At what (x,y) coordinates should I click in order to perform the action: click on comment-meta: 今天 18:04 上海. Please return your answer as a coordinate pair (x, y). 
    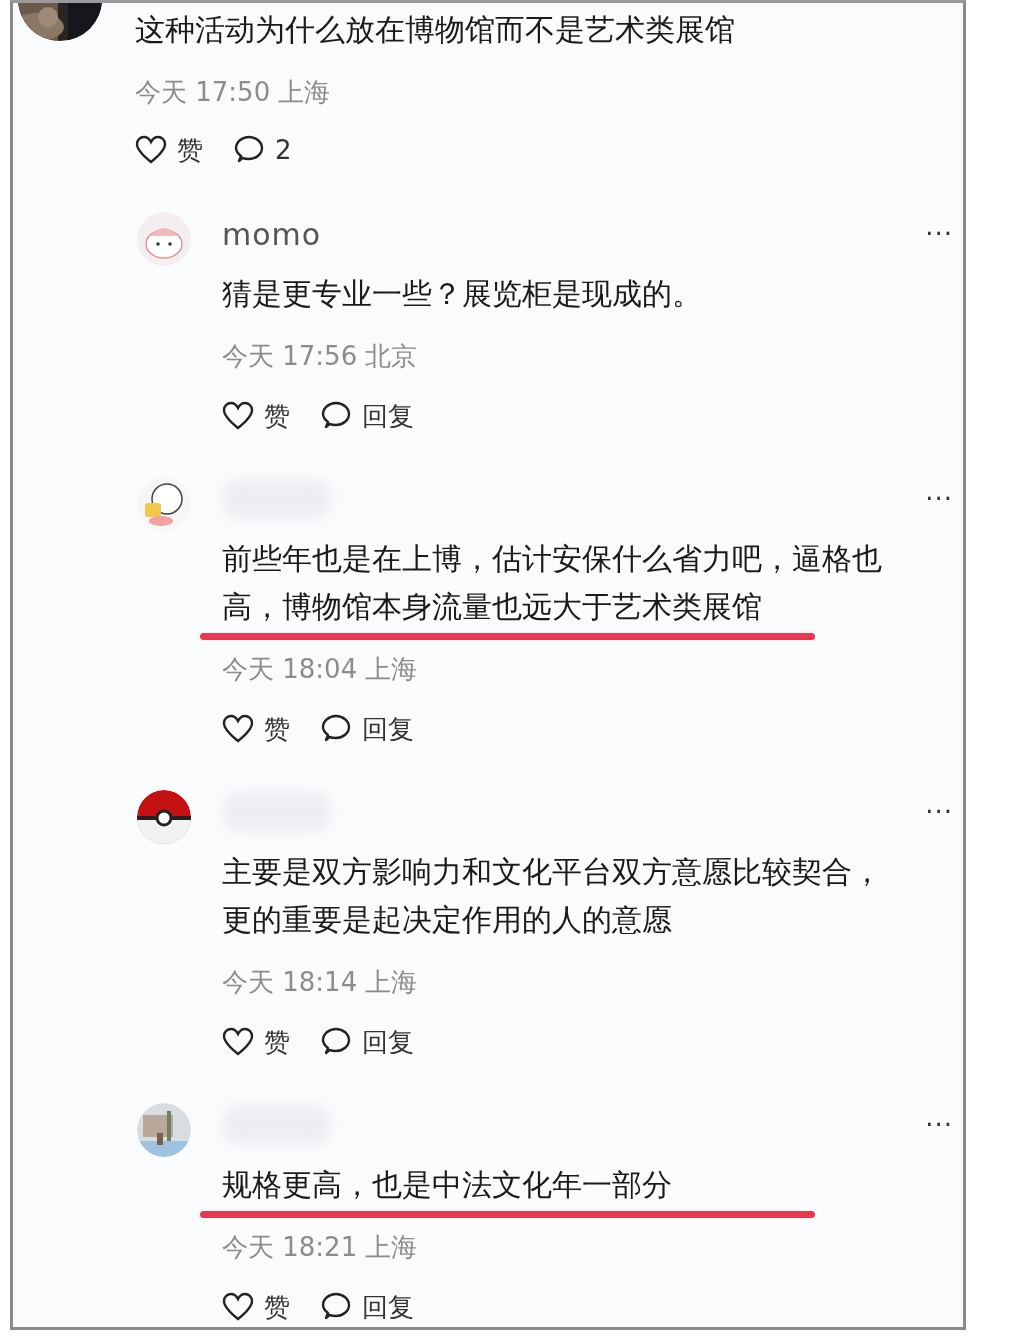
    Looking at the image, I should click on (320, 669).